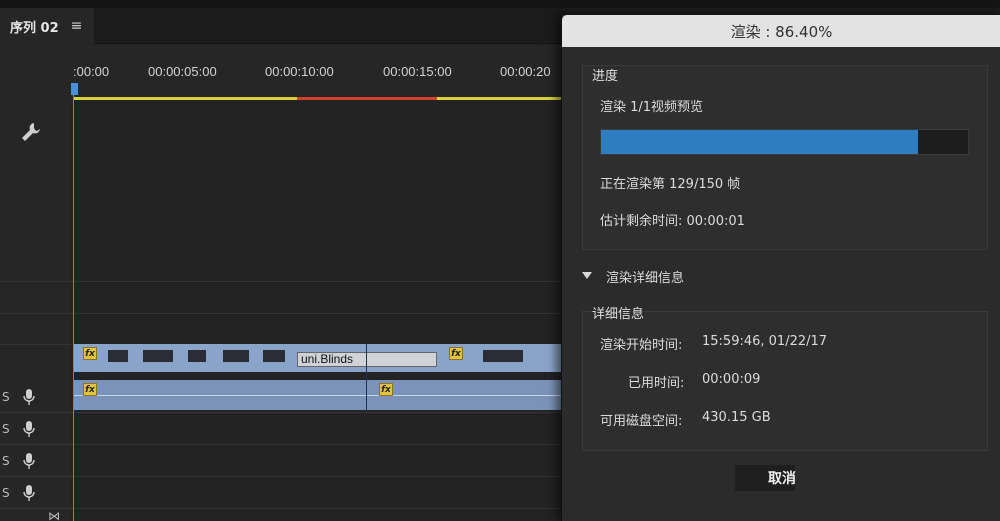 This screenshot has width=1000, height=521. I want to click on detail-value: 15:59:46, 01/22/17, so click(765, 341).